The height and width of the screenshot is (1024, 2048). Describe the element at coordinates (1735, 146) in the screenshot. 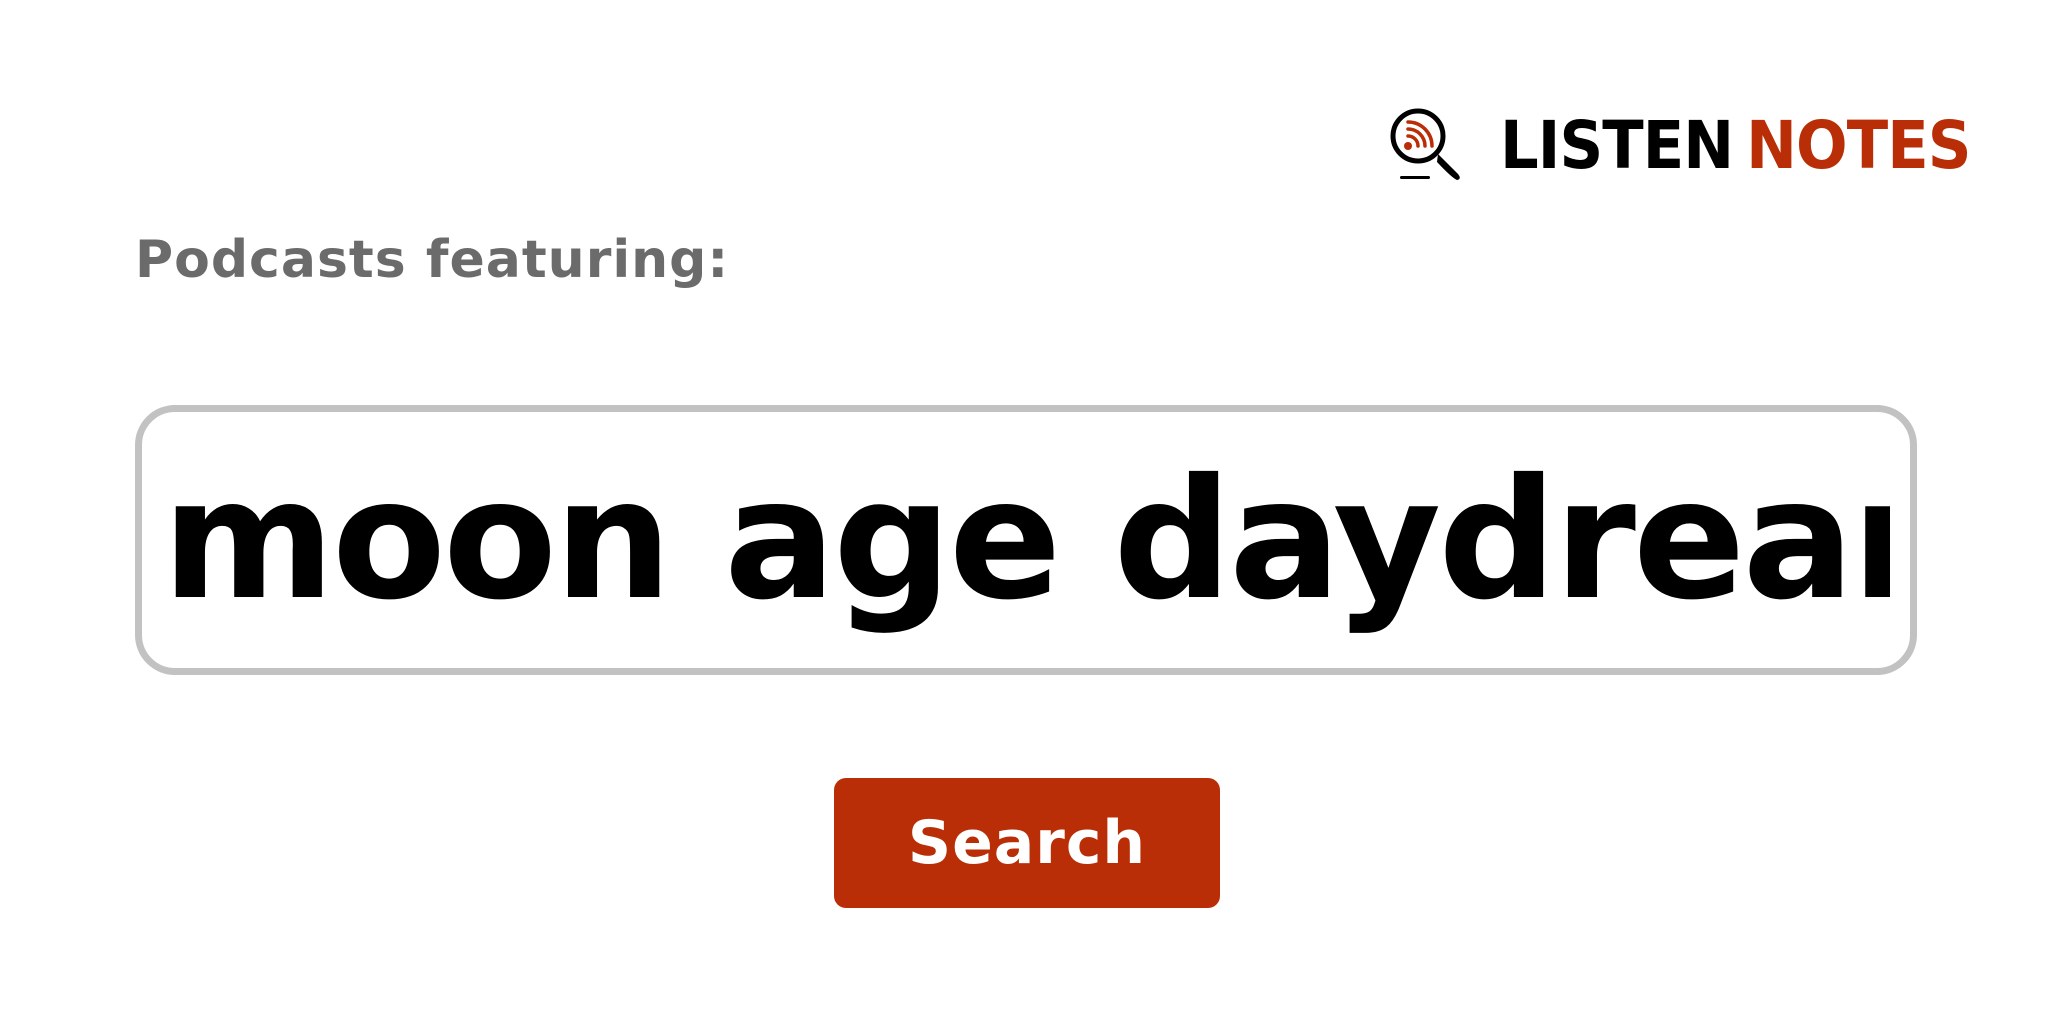

I see `logo-wordmark: LISTEN NOTES` at that location.